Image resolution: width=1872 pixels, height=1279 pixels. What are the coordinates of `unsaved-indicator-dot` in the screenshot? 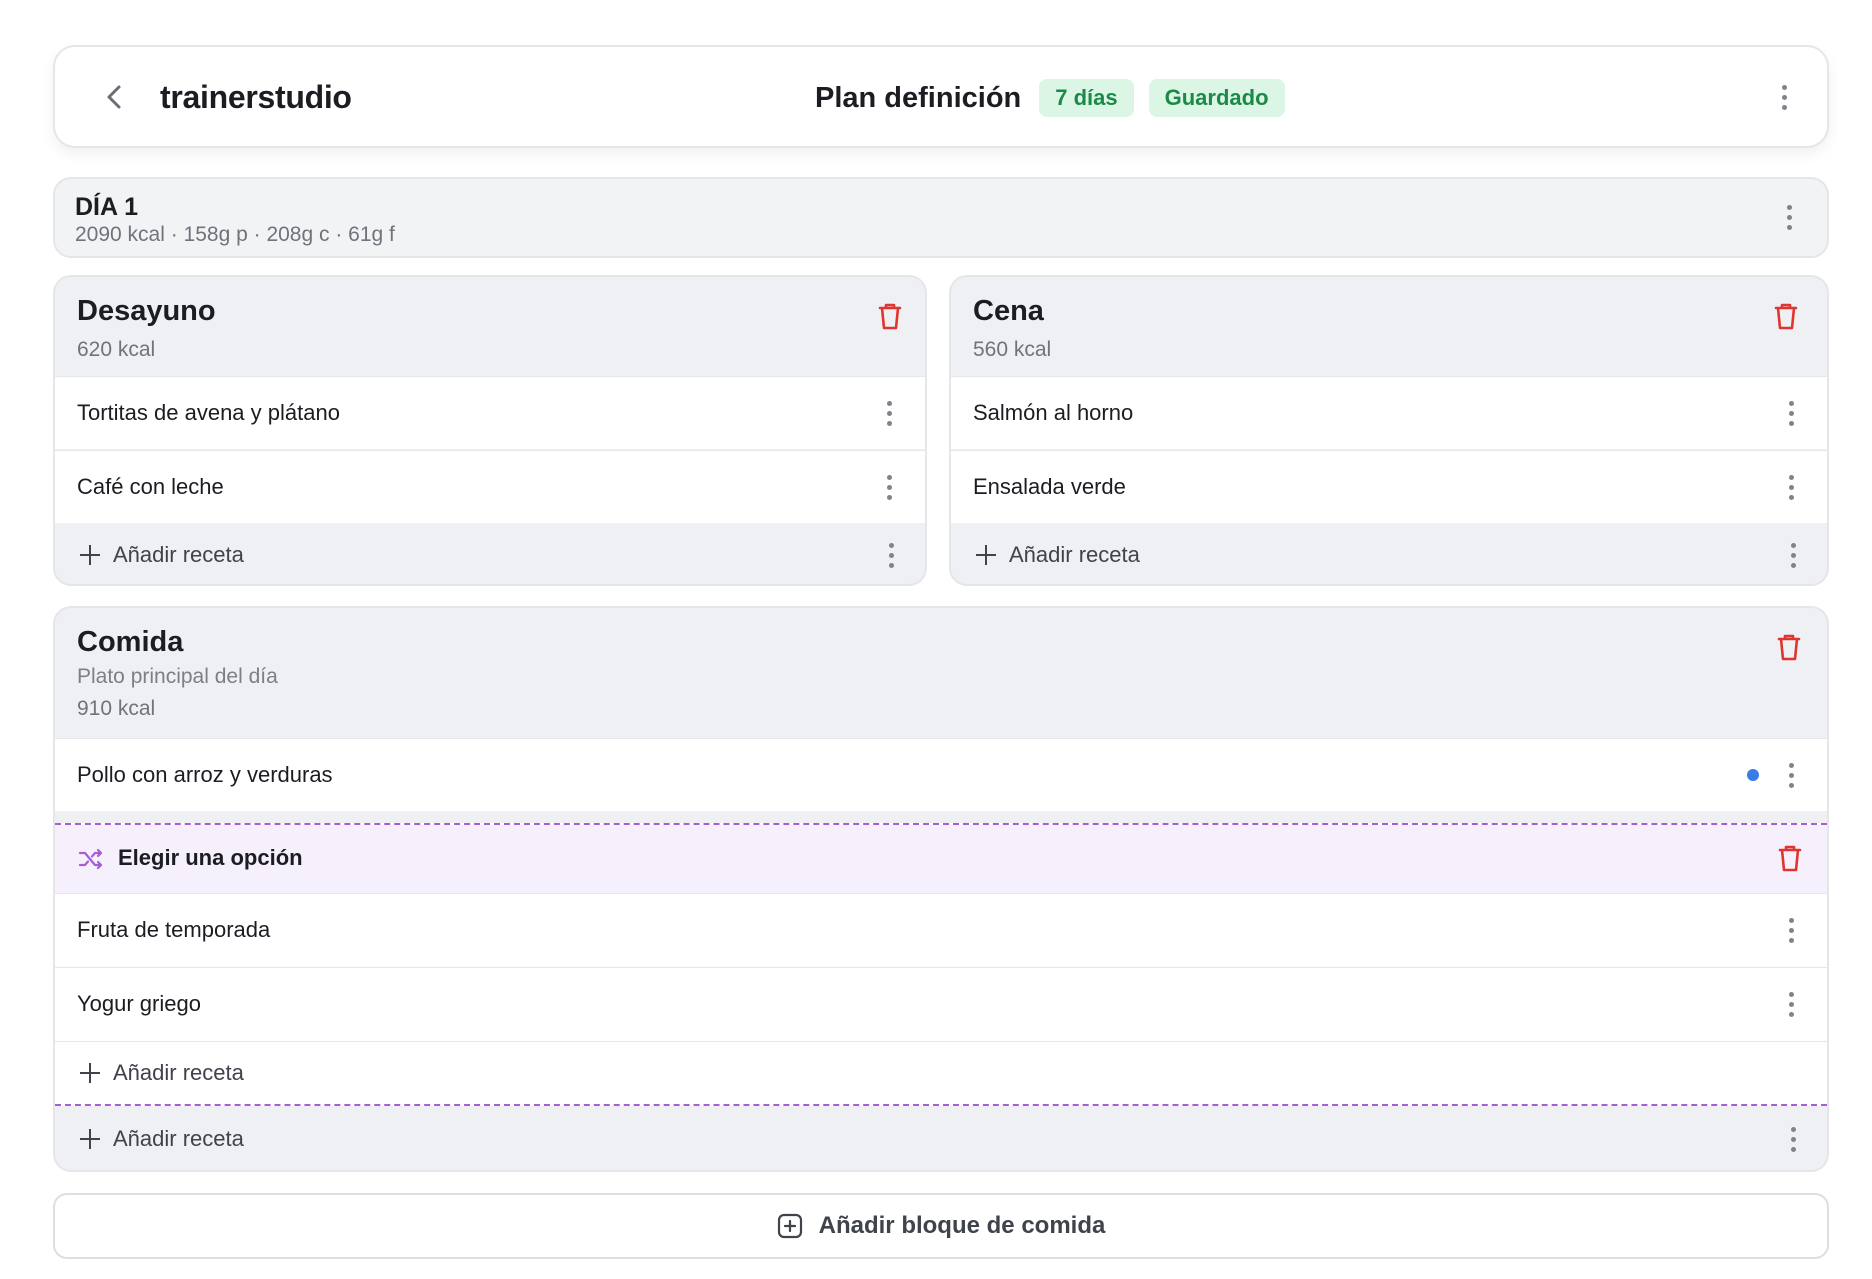 It's located at (1753, 775).